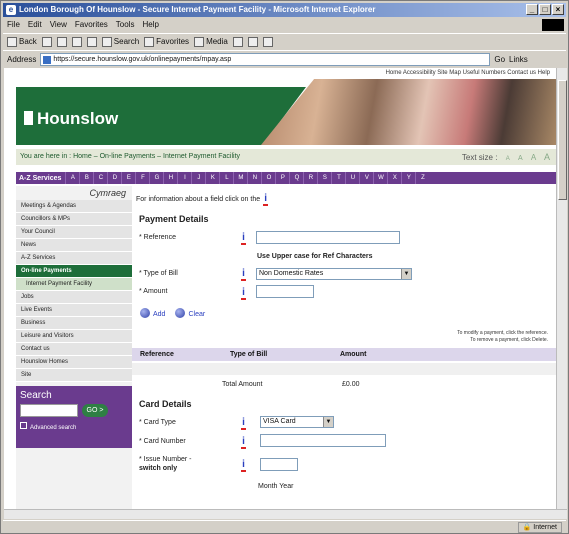 This screenshot has height=534, width=569. Describe the element at coordinates (128, 156) in the screenshot. I see `breadcrumb-online-payments: On-line Payments` at that location.